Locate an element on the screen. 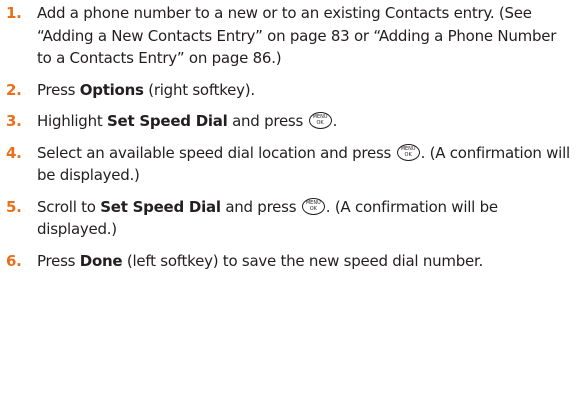 The height and width of the screenshot is (395, 579). step-number: 3. is located at coordinates (14, 121).